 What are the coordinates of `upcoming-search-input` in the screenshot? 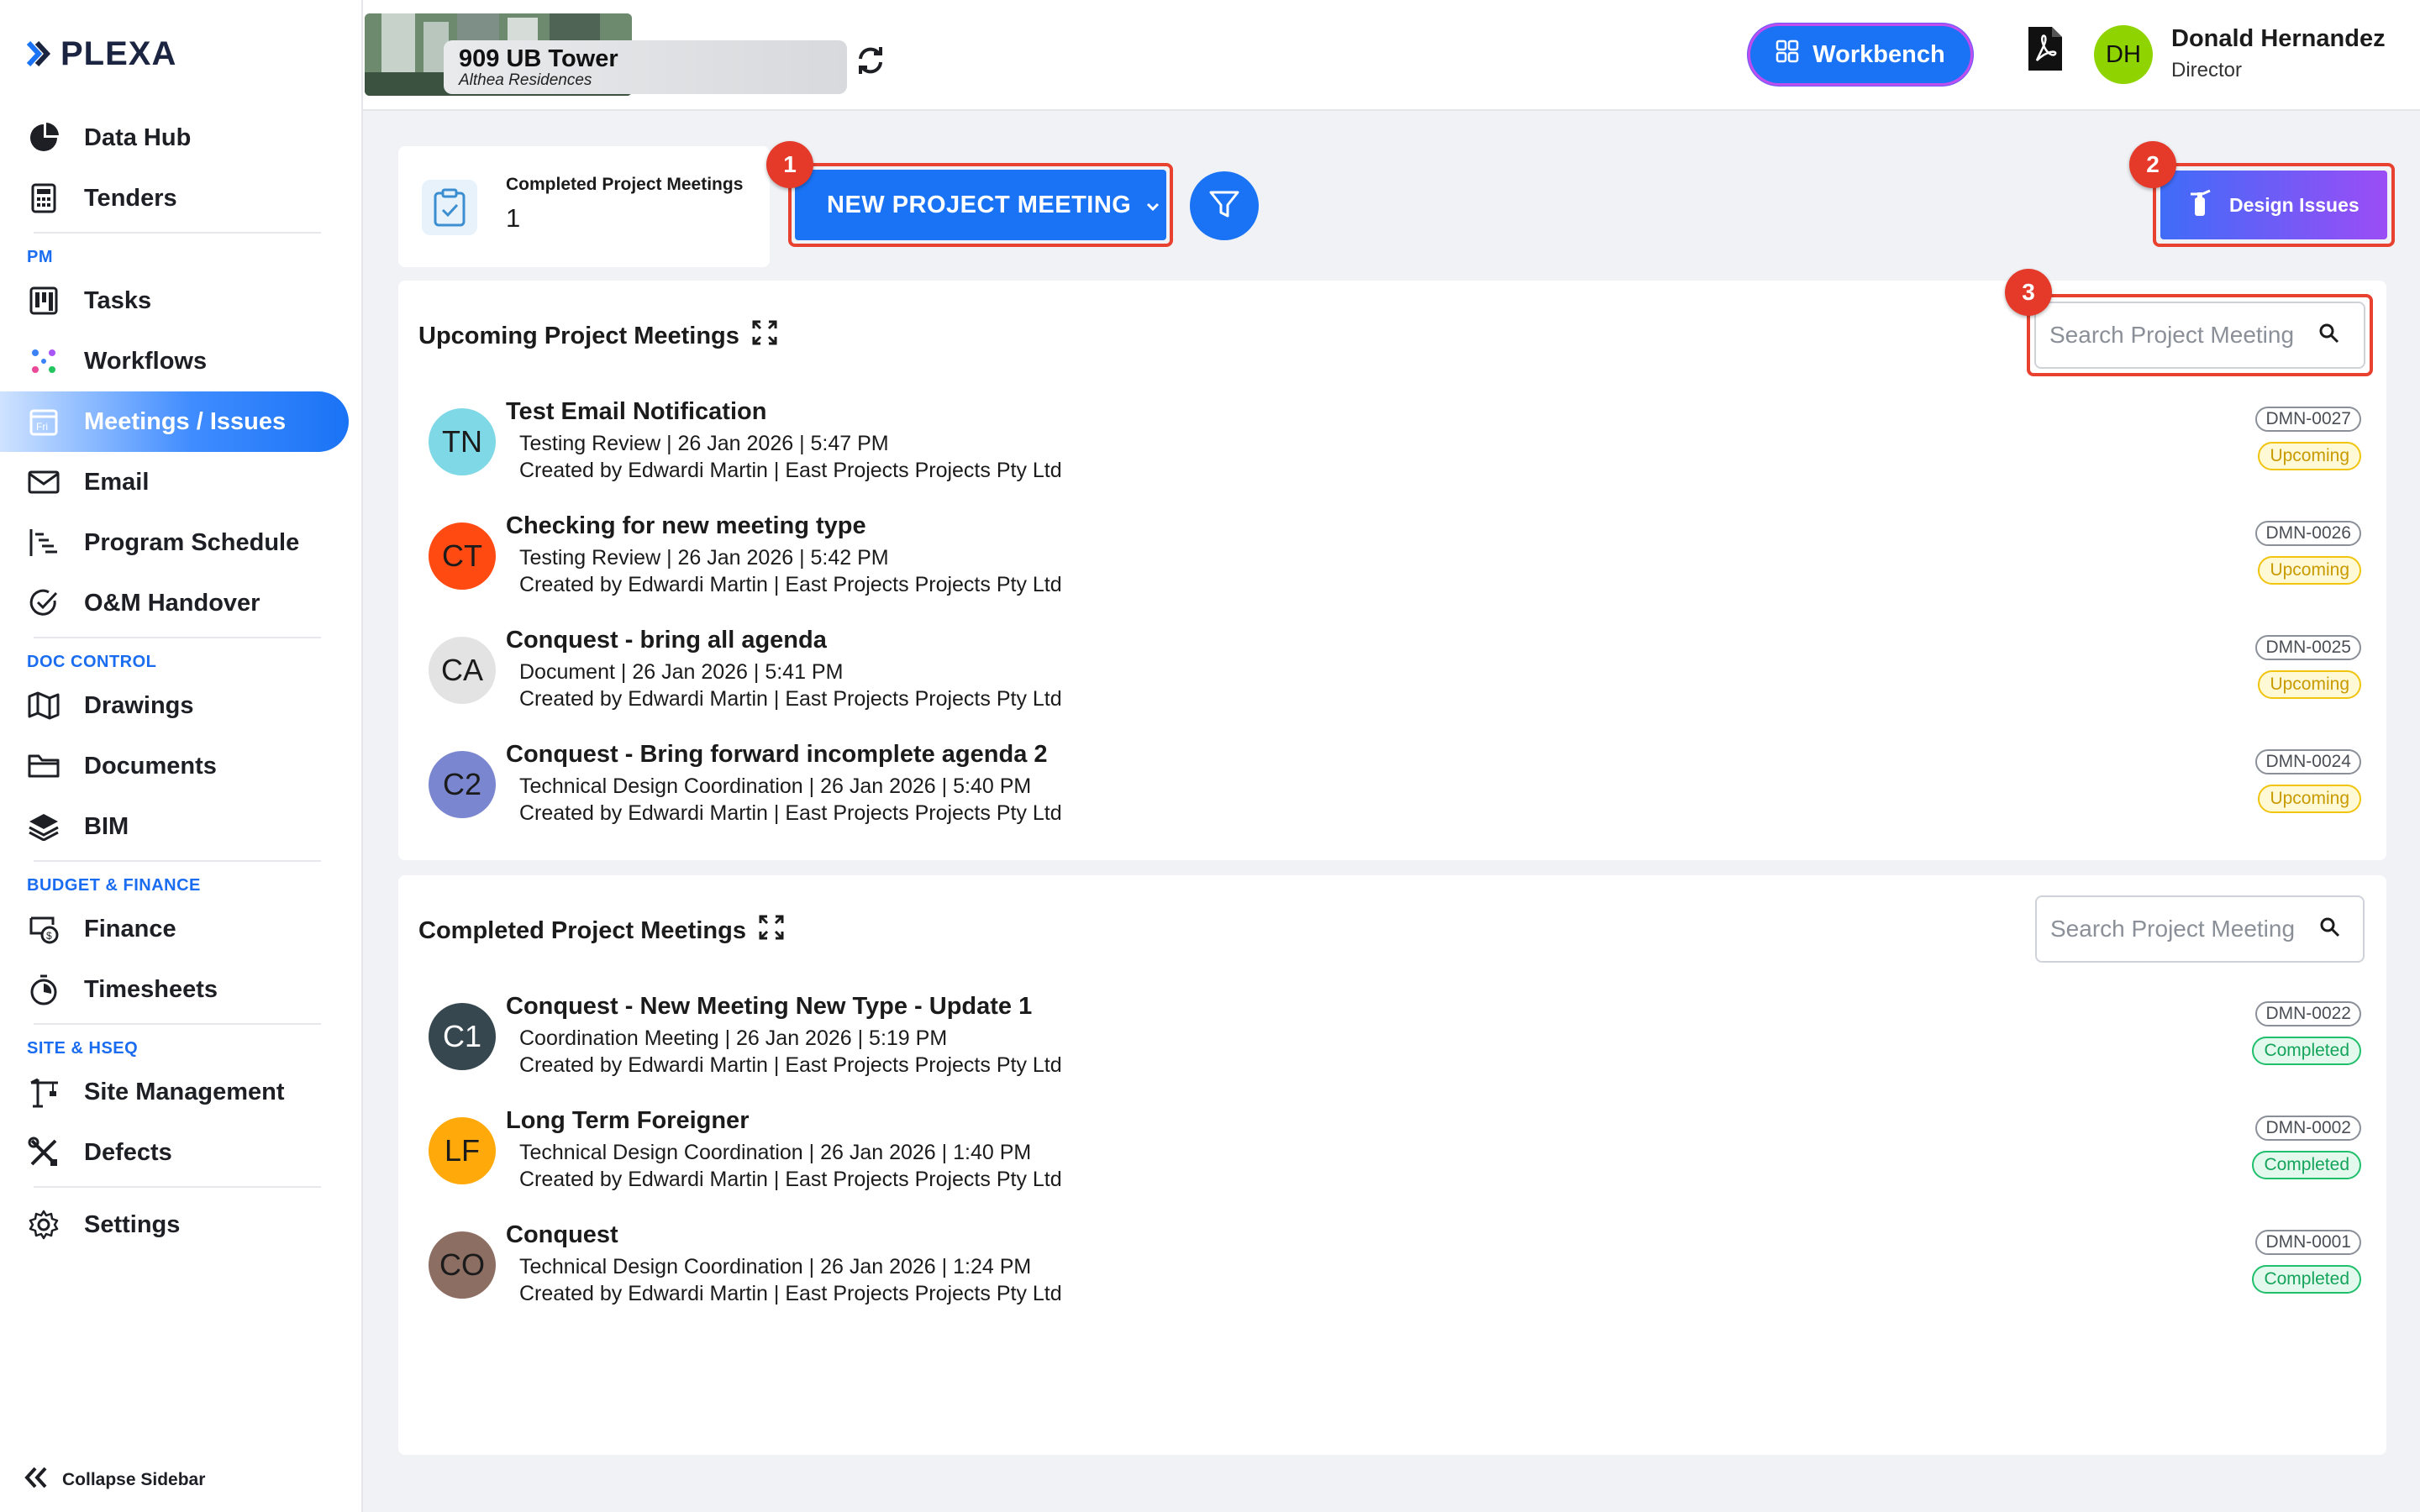 It's located at (2183, 335).